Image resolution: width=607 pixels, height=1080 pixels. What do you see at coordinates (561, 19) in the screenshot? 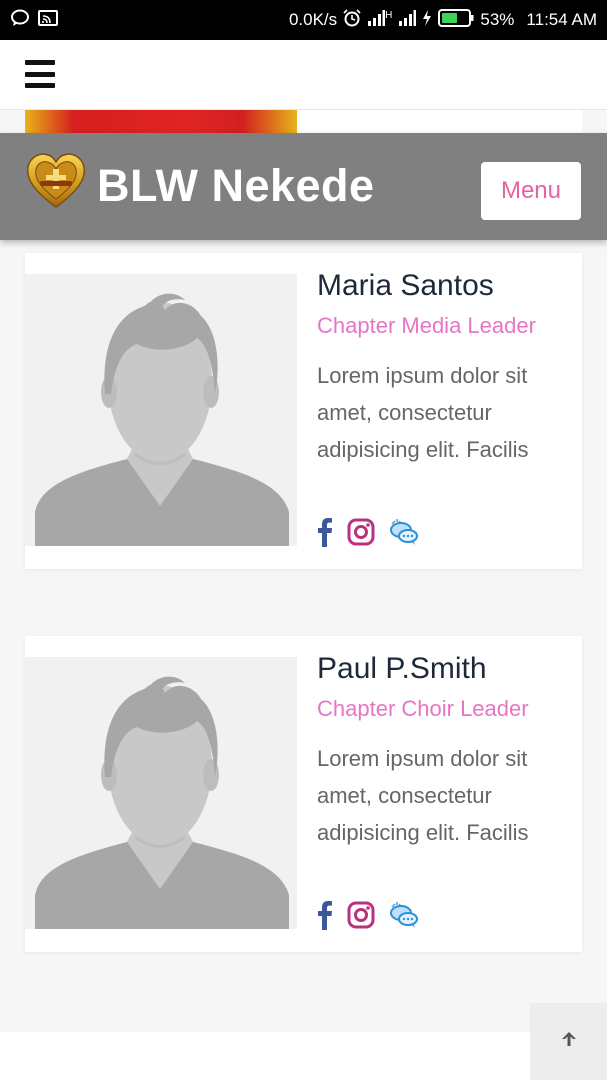
I see `clock: 11:54 AM` at bounding box center [561, 19].